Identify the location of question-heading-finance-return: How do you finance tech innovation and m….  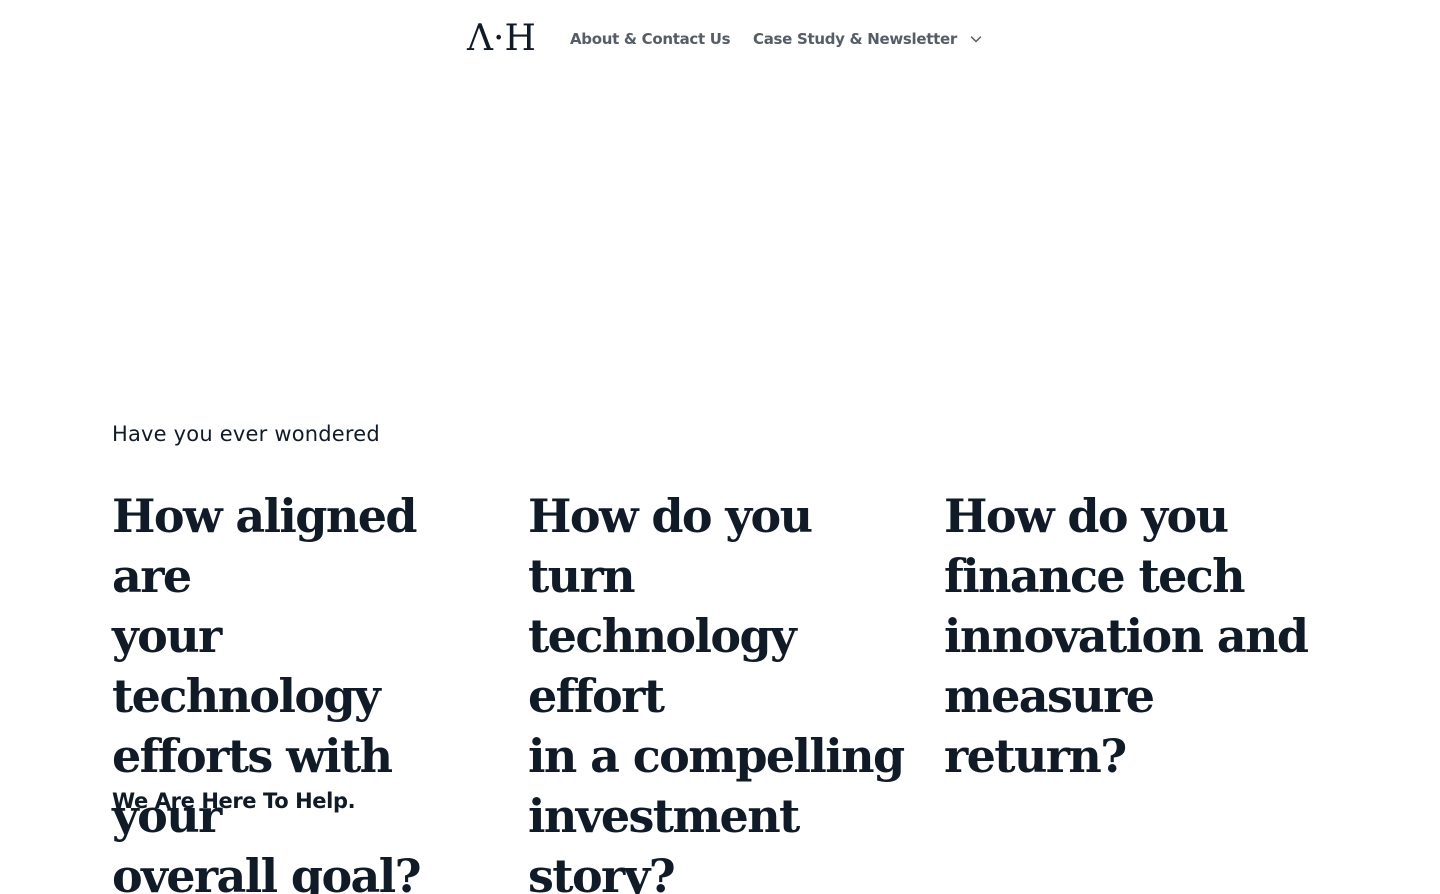
(1139, 636).